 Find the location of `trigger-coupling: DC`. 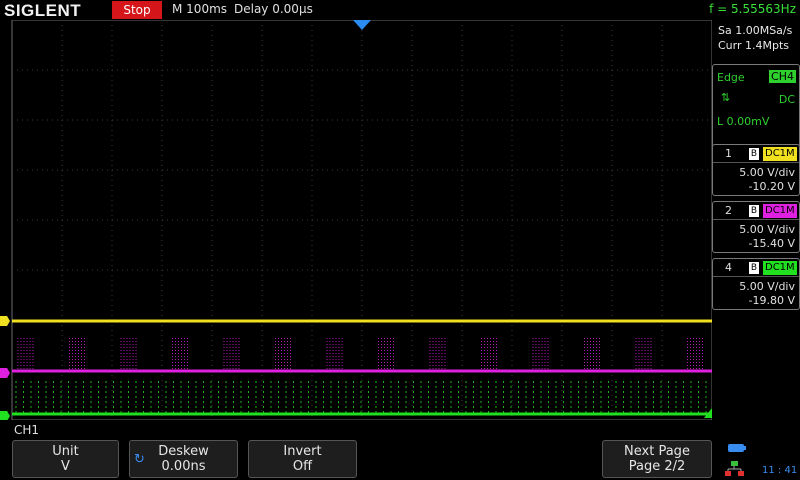

trigger-coupling: DC is located at coordinates (786, 99).